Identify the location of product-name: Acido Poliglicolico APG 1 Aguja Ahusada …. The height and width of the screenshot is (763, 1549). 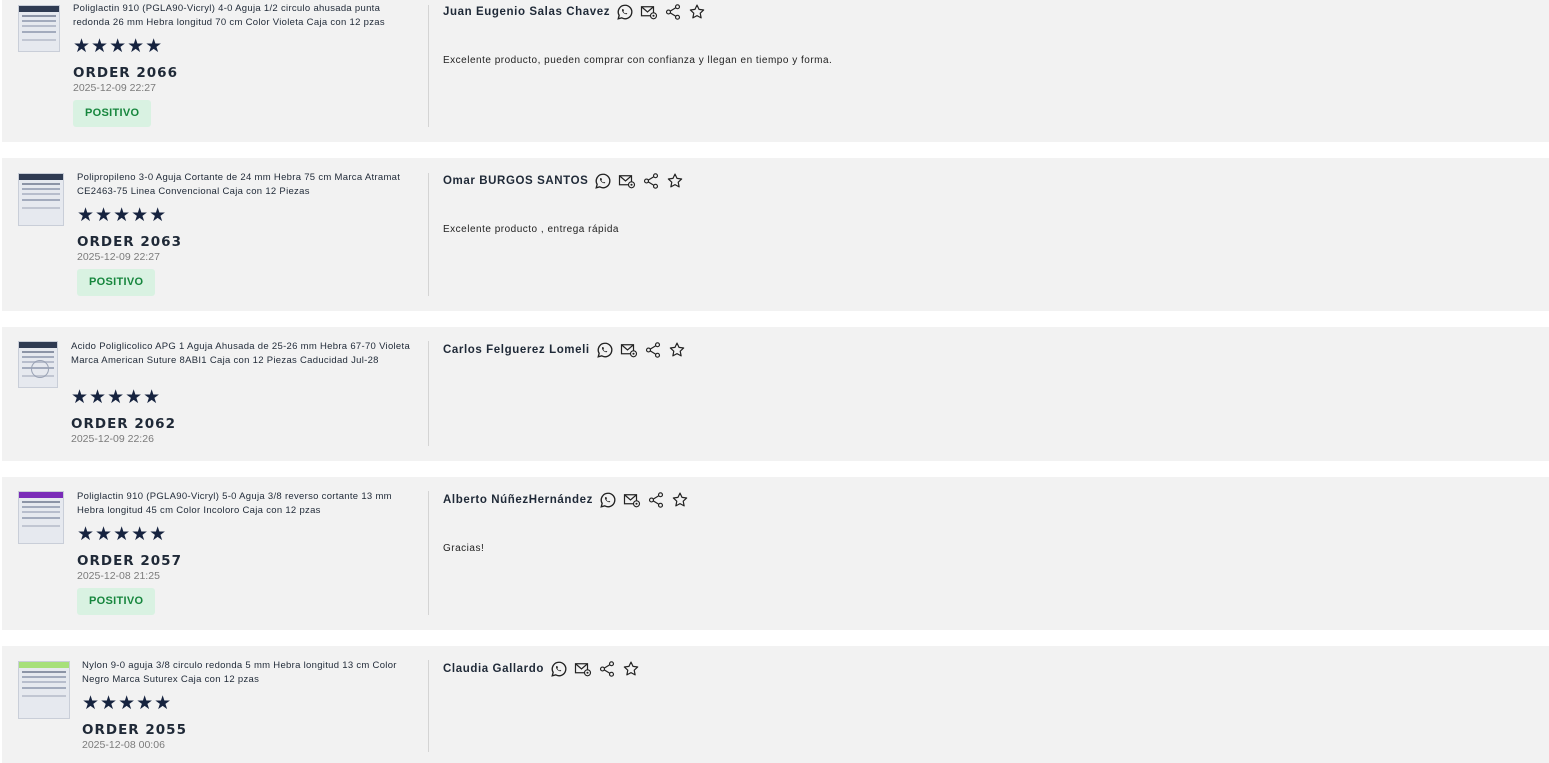
(241, 354).